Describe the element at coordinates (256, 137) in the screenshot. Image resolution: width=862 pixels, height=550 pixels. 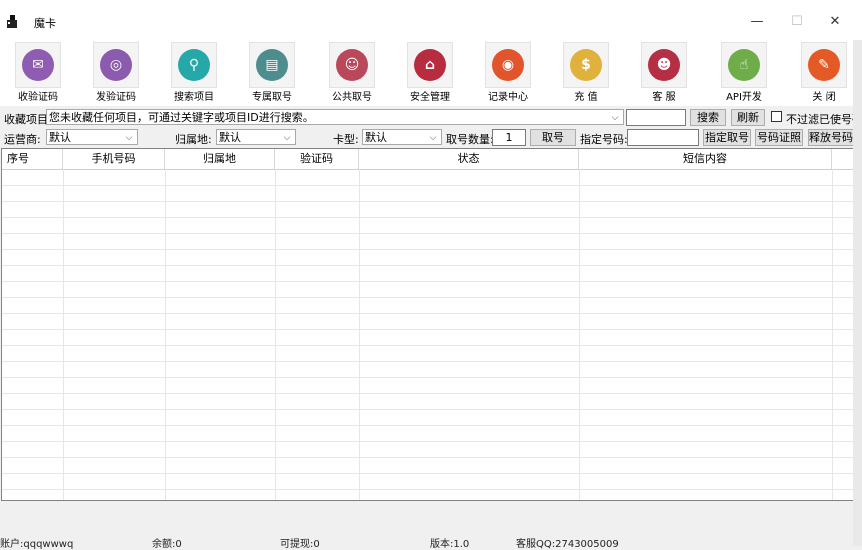
I see `region-select: 默认 ⌵` at that location.